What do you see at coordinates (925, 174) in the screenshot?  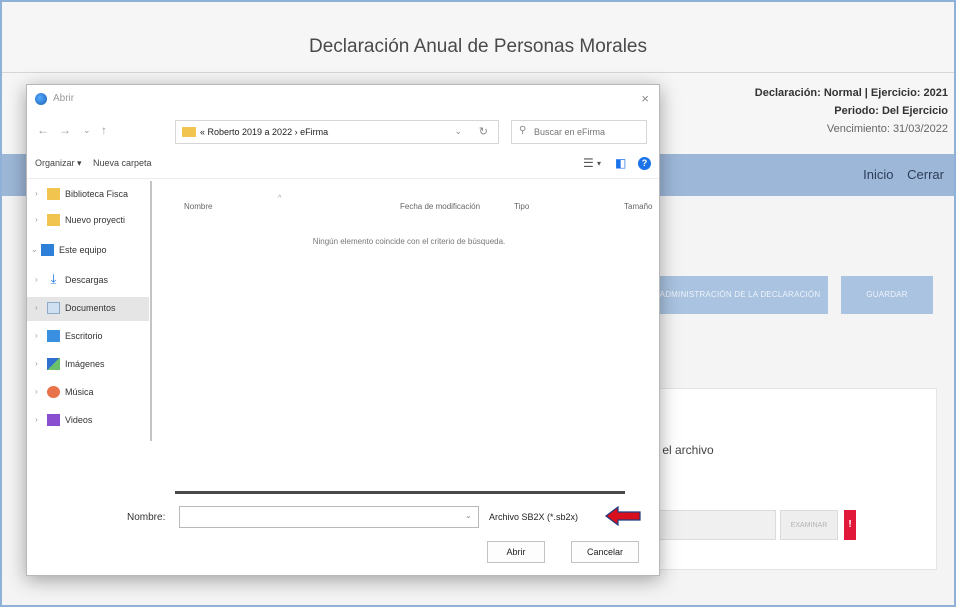 I see `nav-cerrar-link: Cerrar` at bounding box center [925, 174].